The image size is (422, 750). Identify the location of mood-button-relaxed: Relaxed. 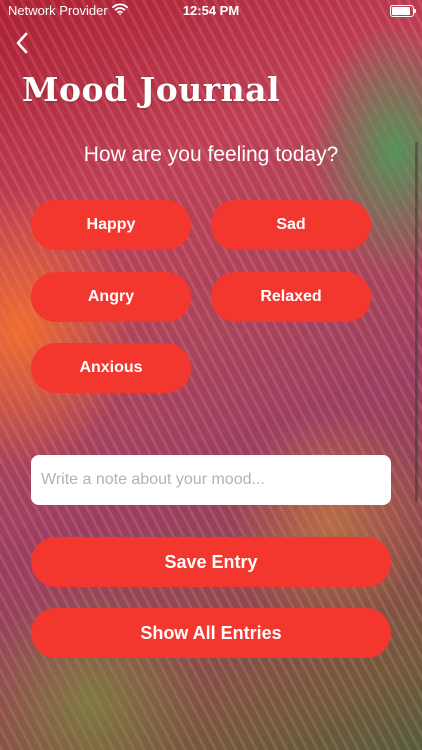
(291, 297).